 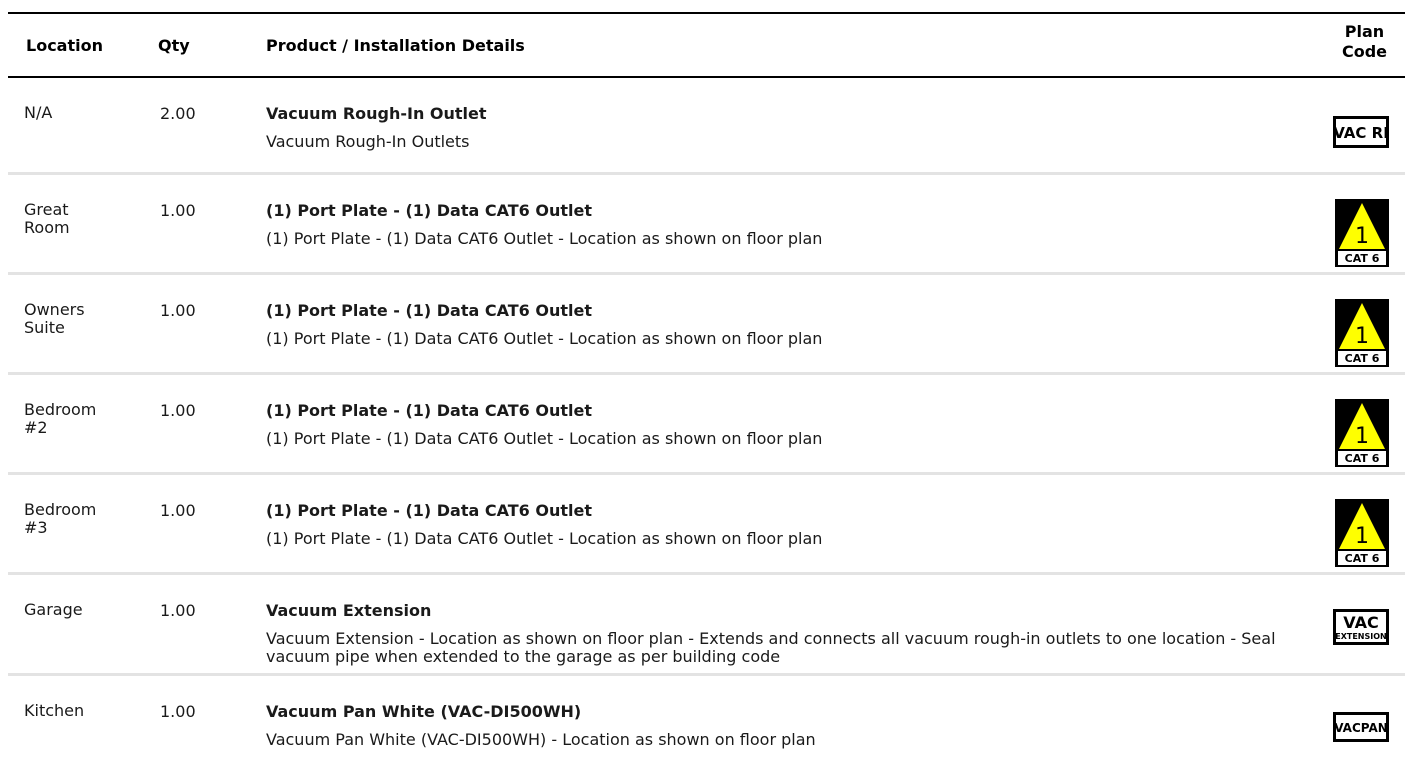 I want to click on vacpan-icon: VACPAN, so click(x=1361, y=729).